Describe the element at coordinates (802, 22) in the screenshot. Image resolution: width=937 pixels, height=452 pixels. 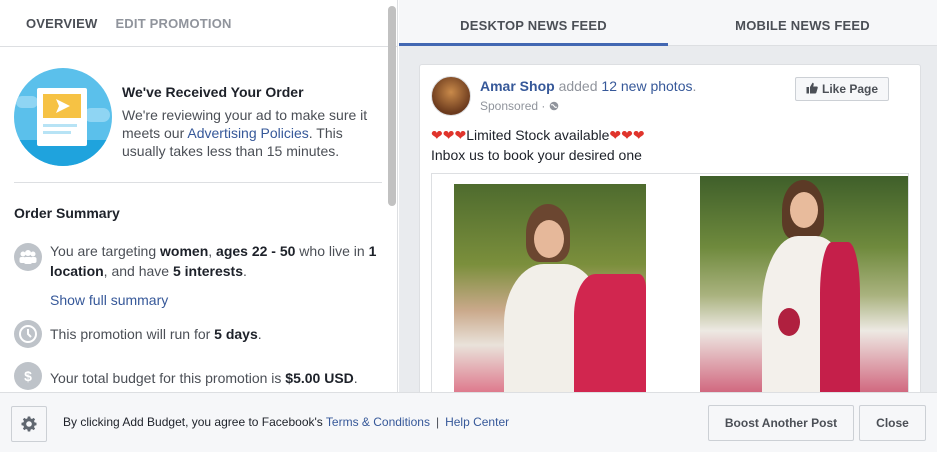
I see `tab-mobile-news-feed: MOBILE NEWS FEED` at that location.